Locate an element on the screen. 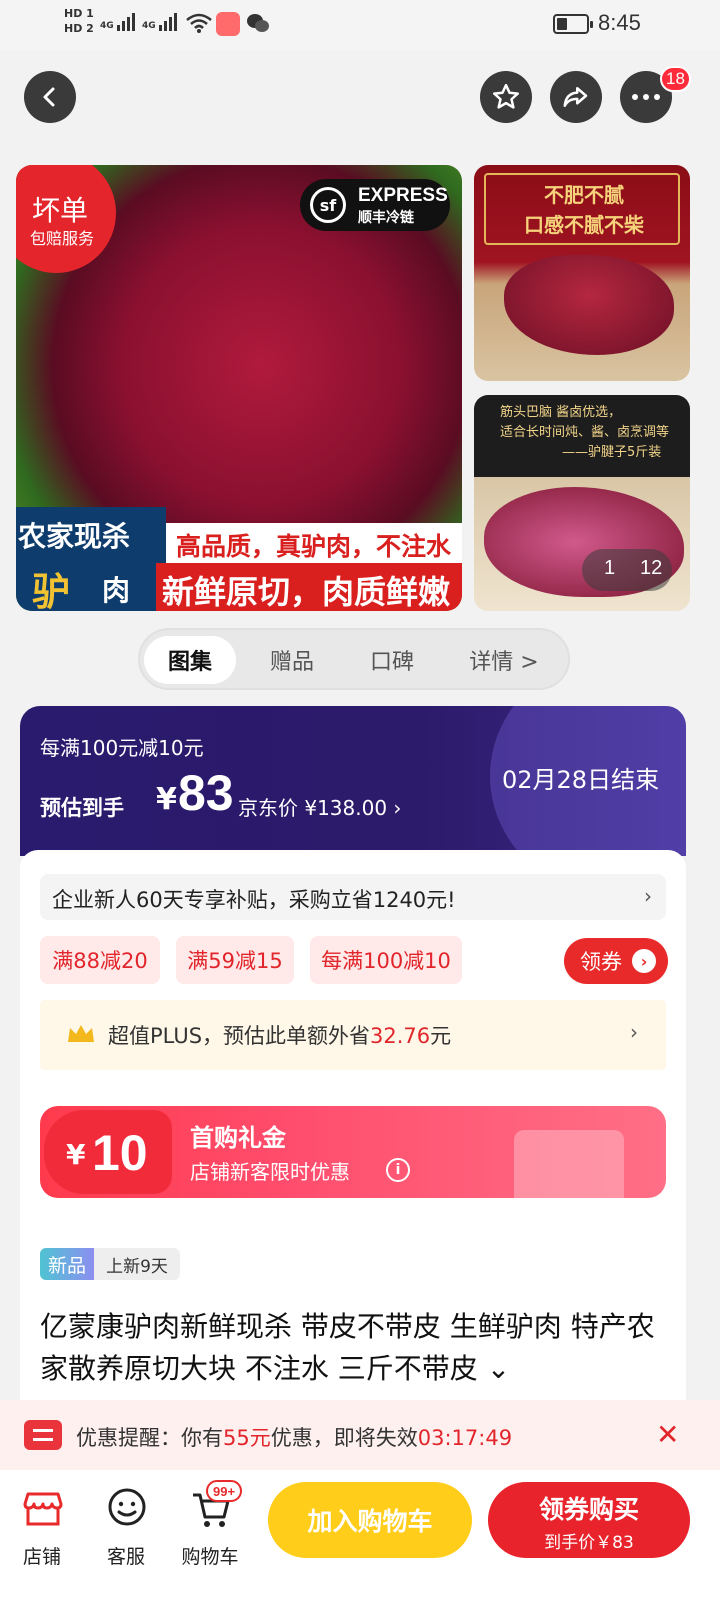 The width and height of the screenshot is (720, 1600). plus-savings-text: 超值PLUS，预估此单额外省32.76元 is located at coordinates (279, 1035).